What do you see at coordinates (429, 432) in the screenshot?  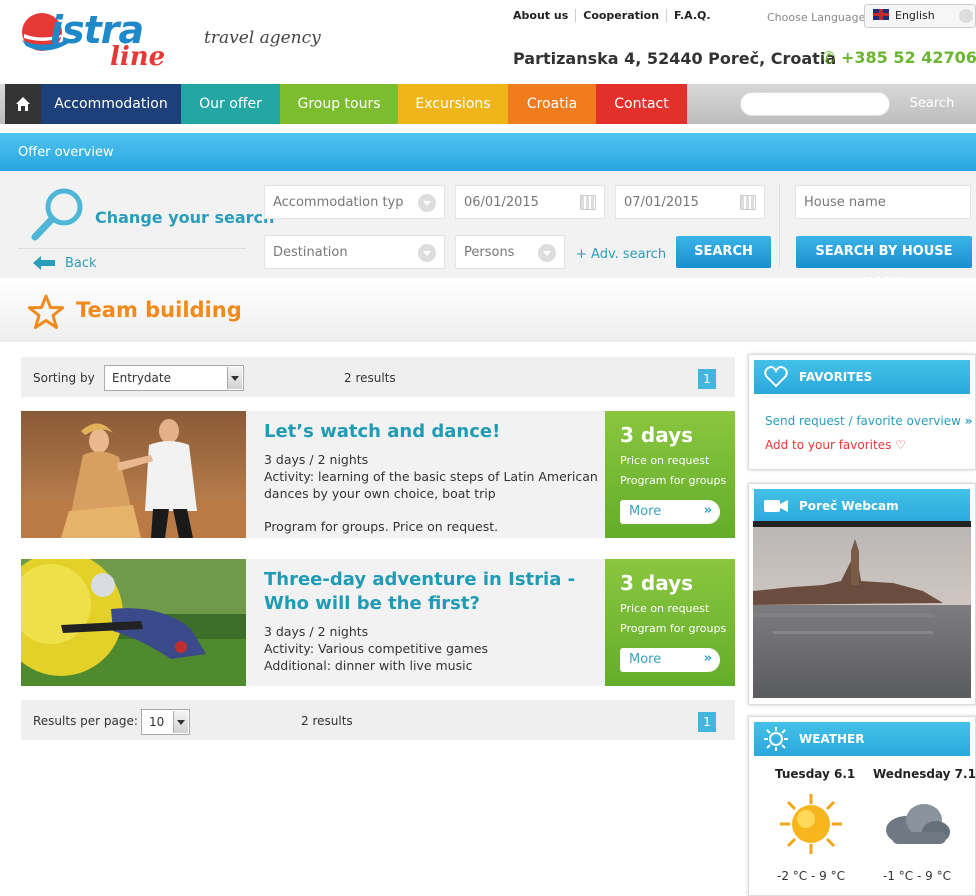 I see `offer-title: Let’s watch and dance!` at bounding box center [429, 432].